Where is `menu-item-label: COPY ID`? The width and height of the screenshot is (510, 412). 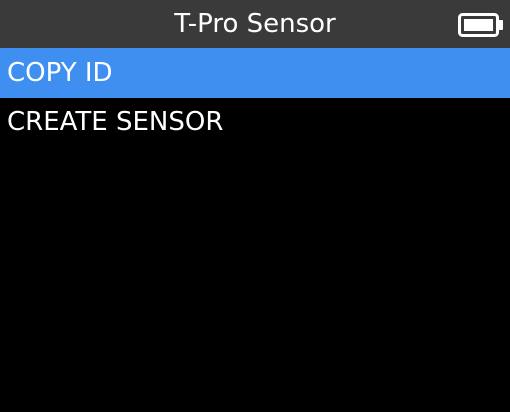 menu-item-label: COPY ID is located at coordinates (60, 73).